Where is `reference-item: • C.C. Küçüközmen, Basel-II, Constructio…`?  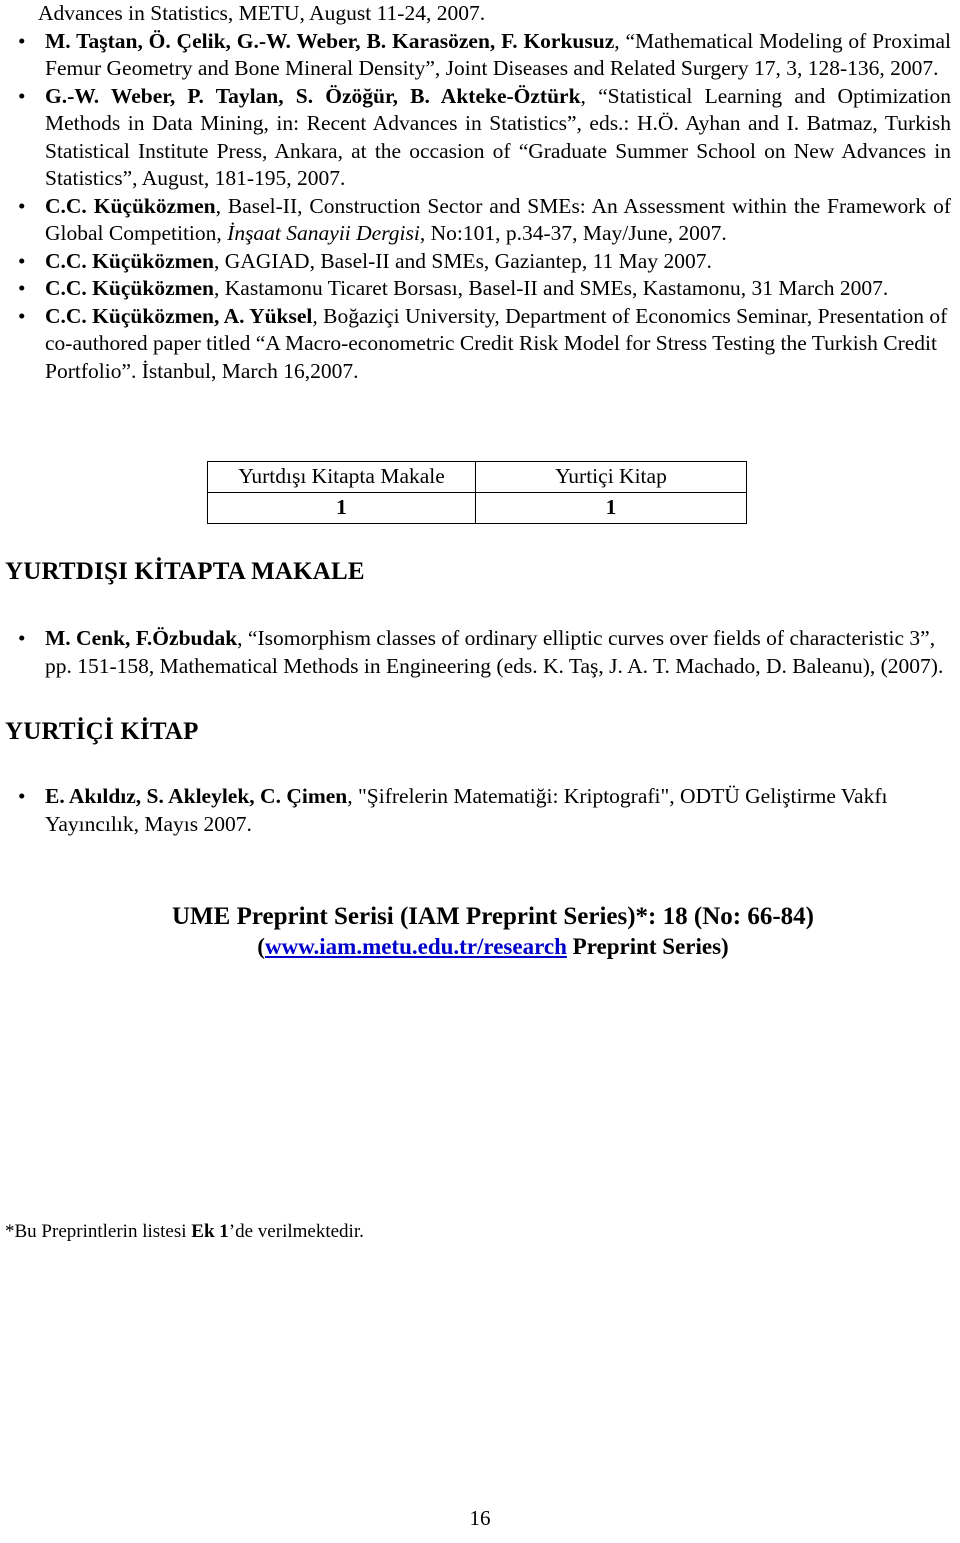
reference-item: • C.C. Küçüközmen, Basel-II, Constructio… is located at coordinates (487, 220).